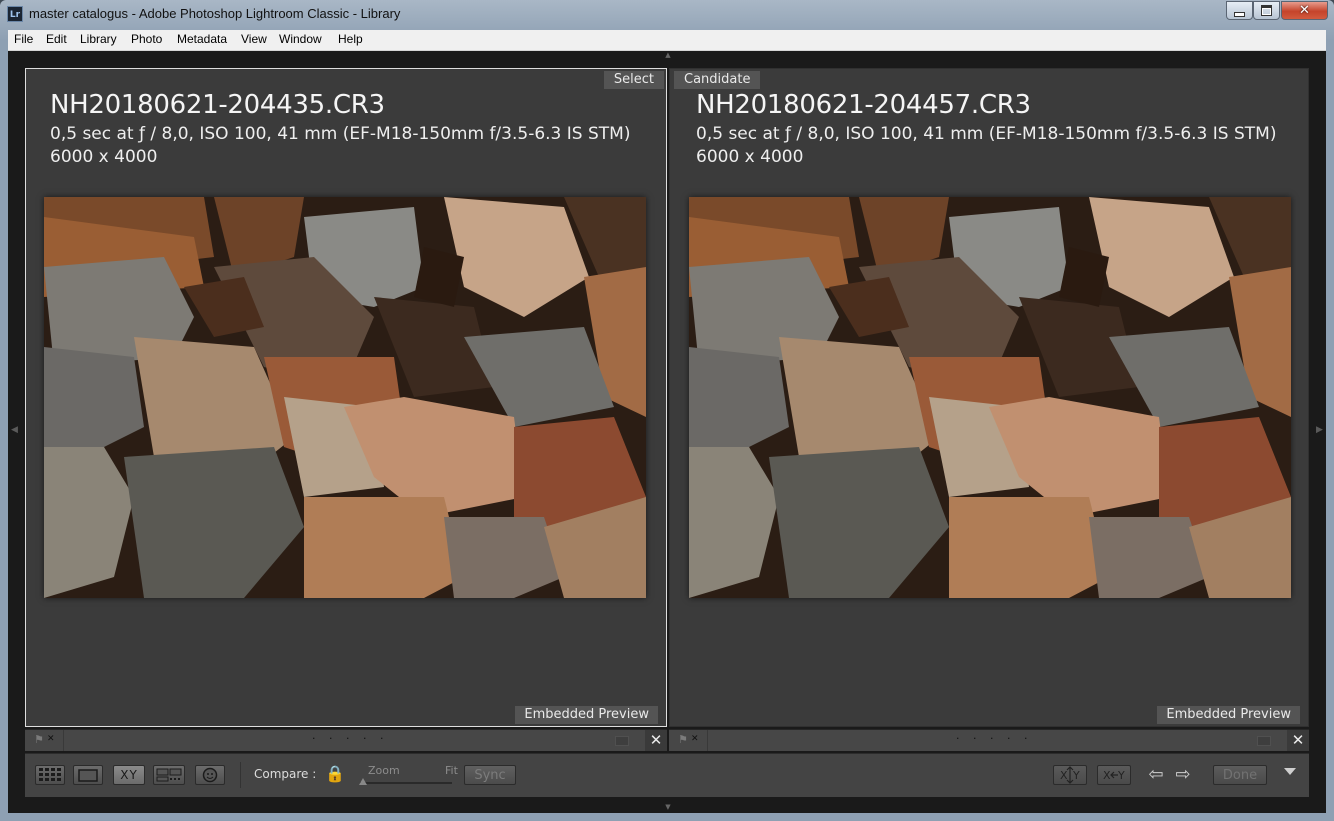  Describe the element at coordinates (717, 80) in the screenshot. I see `pane-tag-candidate: Candidate` at that location.